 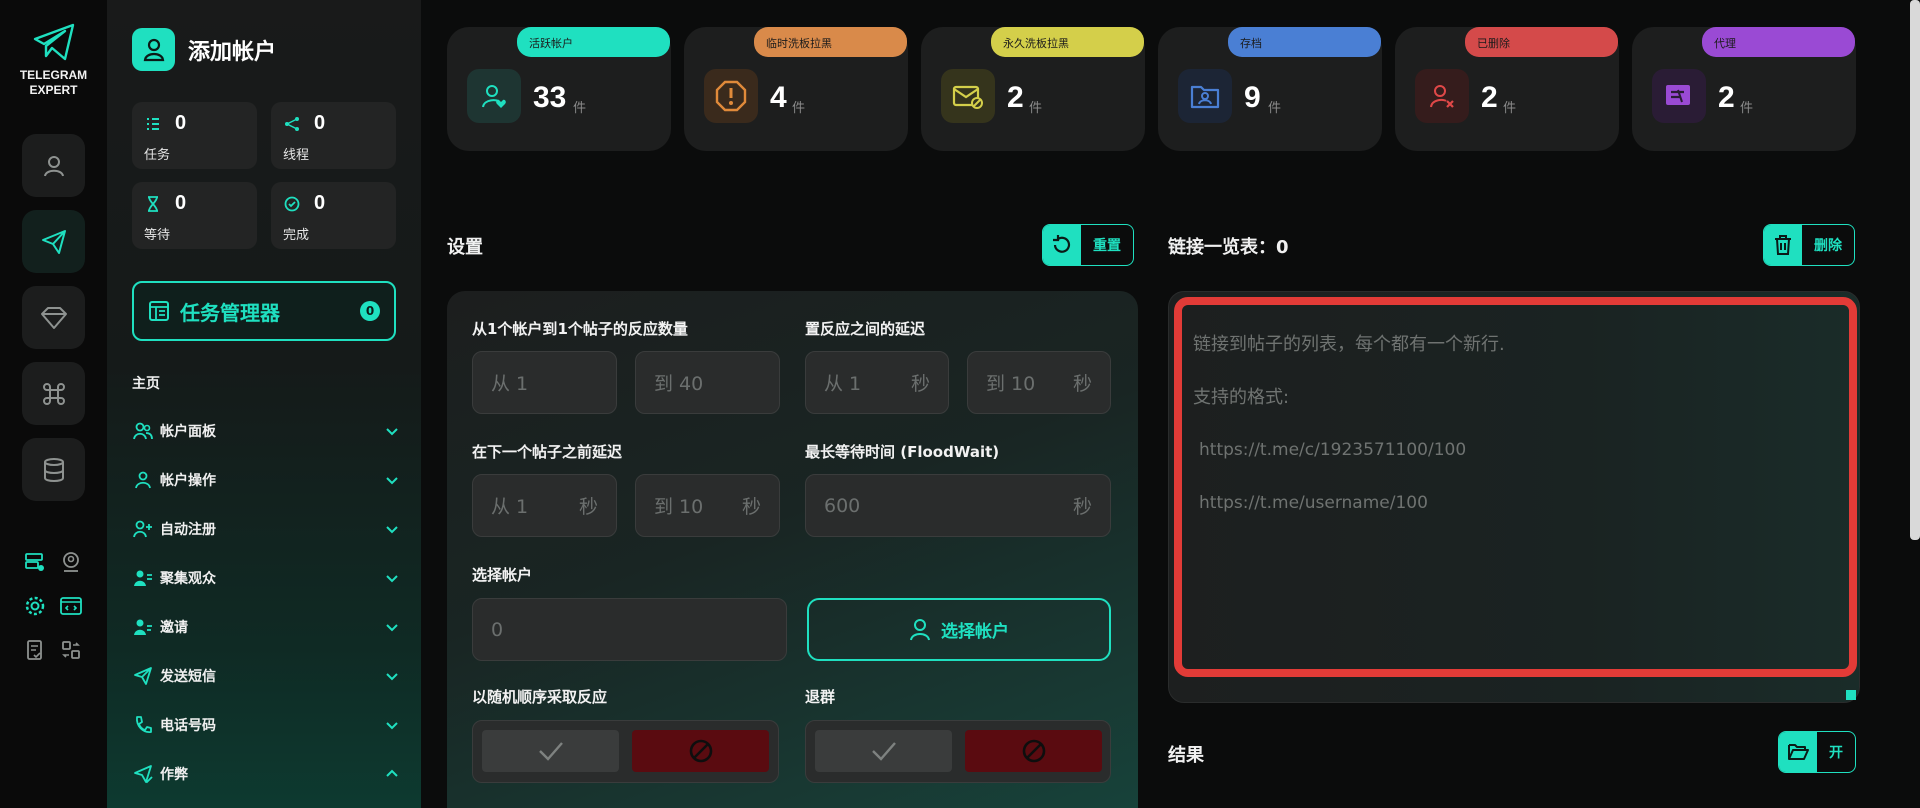 What do you see at coordinates (143, 578) in the screenshot?
I see `user-group-icon` at bounding box center [143, 578].